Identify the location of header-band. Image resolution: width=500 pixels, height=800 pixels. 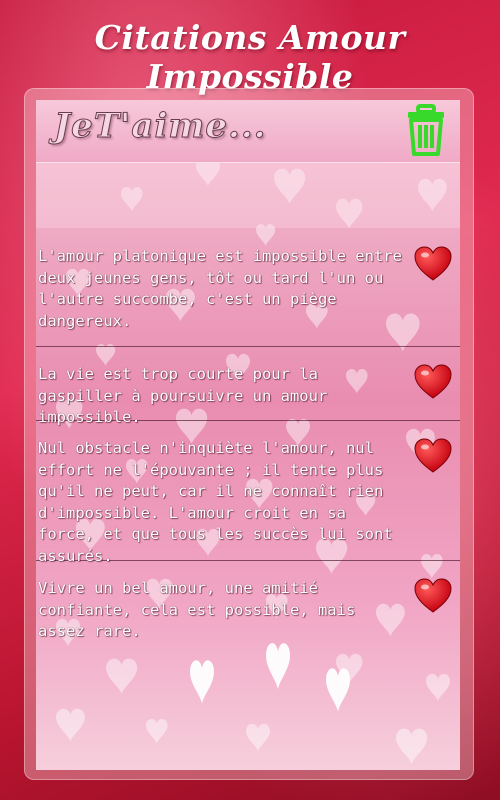
(248, 195).